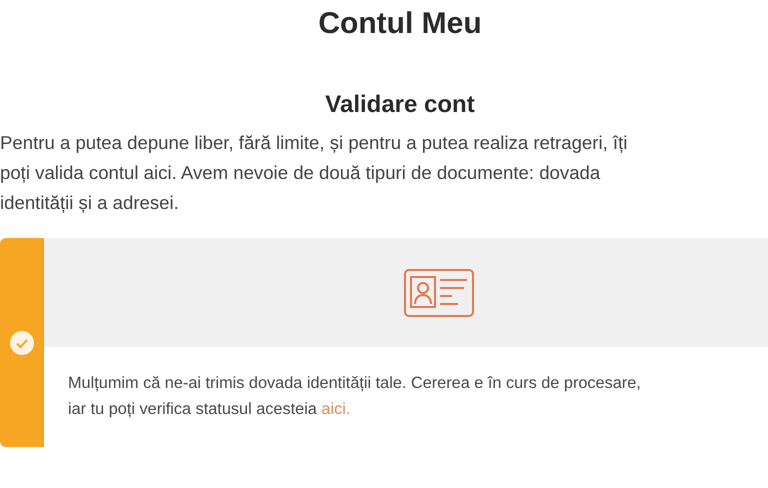 Image resolution: width=768 pixels, height=488 pixels. Describe the element at coordinates (439, 293) in the screenshot. I see `id-card-icon` at that location.